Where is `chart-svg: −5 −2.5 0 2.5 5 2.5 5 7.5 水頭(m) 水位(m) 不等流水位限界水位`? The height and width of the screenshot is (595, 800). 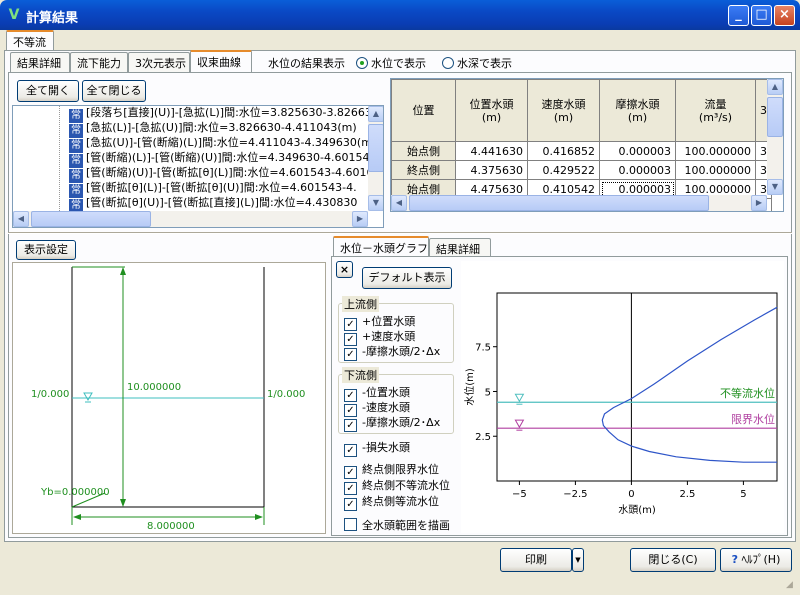 chart-svg: −5 −2.5 0 2.5 5 2.5 5 7.5 水頭(m) 水位(m) 不等流水位限界水位 is located at coordinates (620, 404).